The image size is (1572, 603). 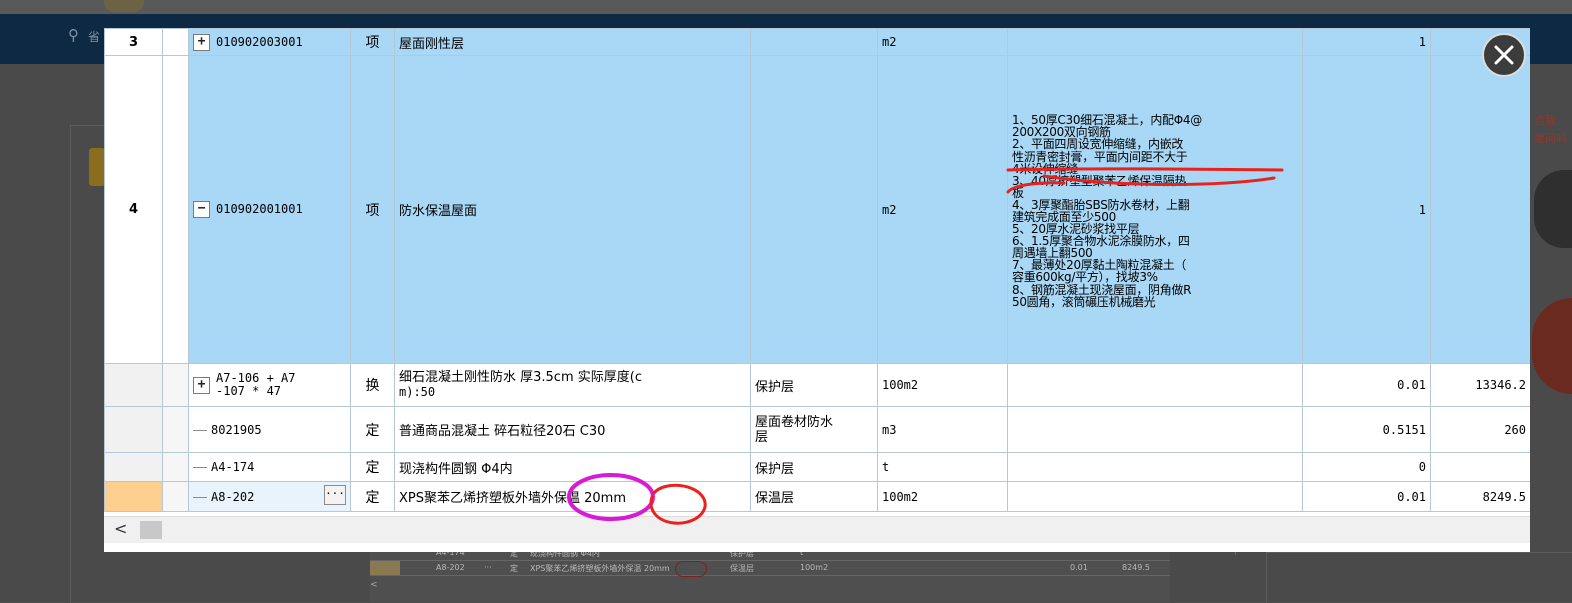 I want to click on cell-part: 屋面卷材防水层, so click(x=814, y=429).